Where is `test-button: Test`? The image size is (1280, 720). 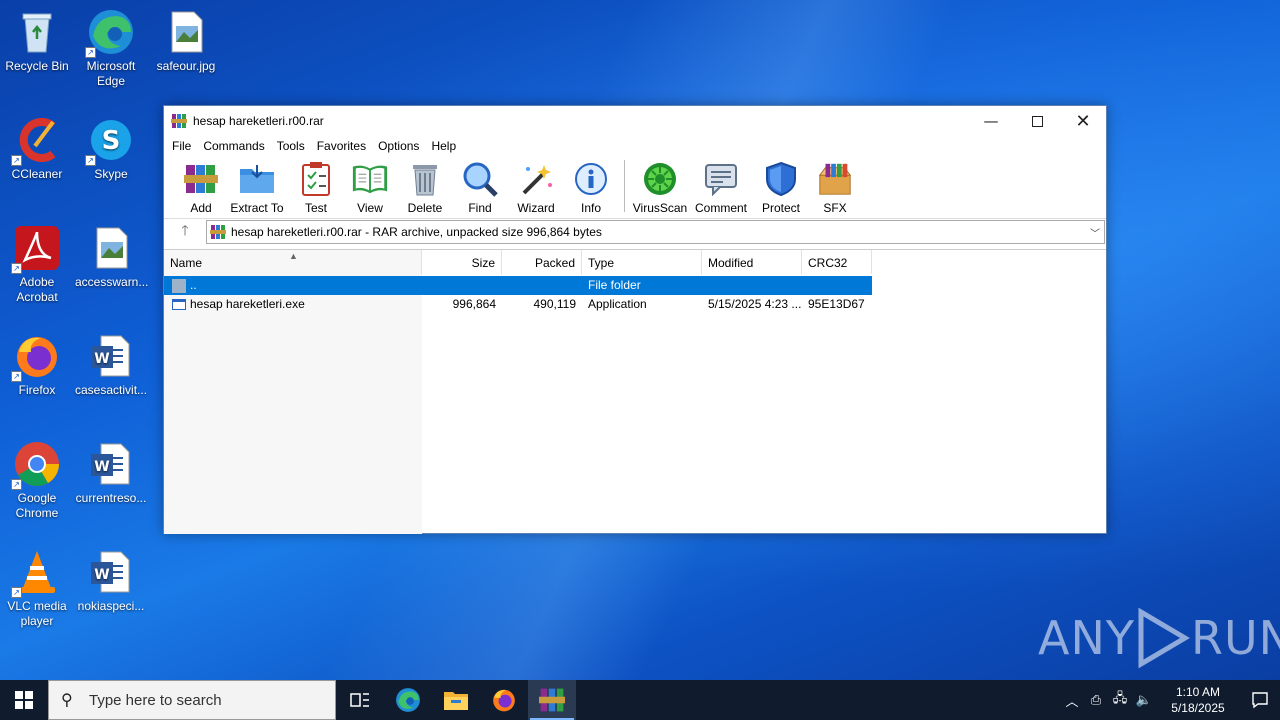 test-button: Test is located at coordinates (316, 187).